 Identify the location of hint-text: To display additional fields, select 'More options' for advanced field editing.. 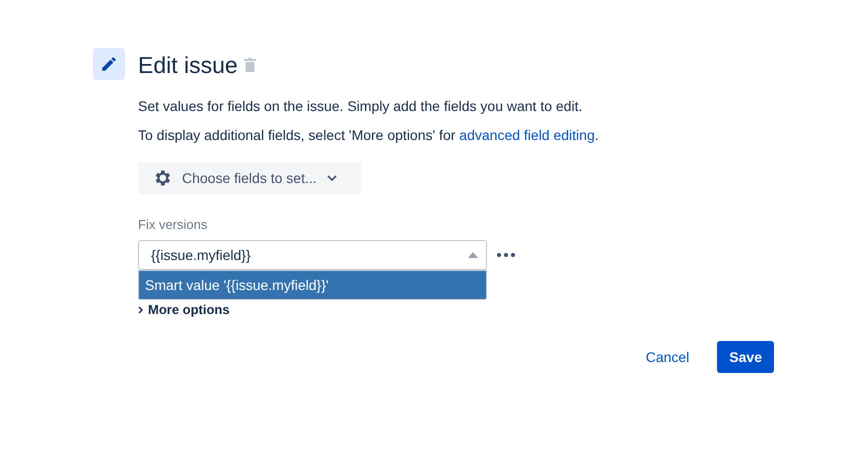
(369, 135).